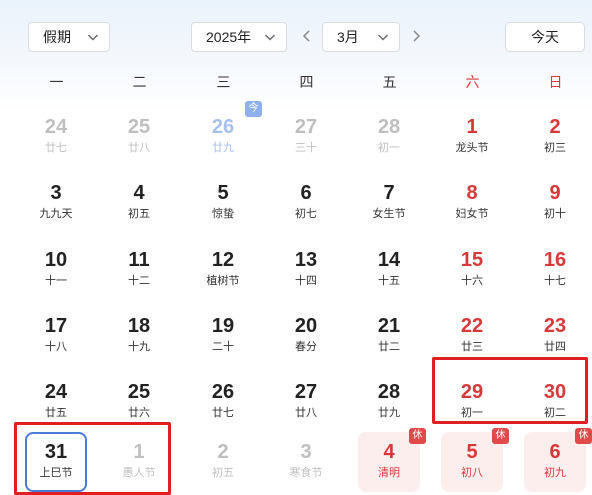 The image size is (592, 495). I want to click on day-number: 20, so click(306, 326).